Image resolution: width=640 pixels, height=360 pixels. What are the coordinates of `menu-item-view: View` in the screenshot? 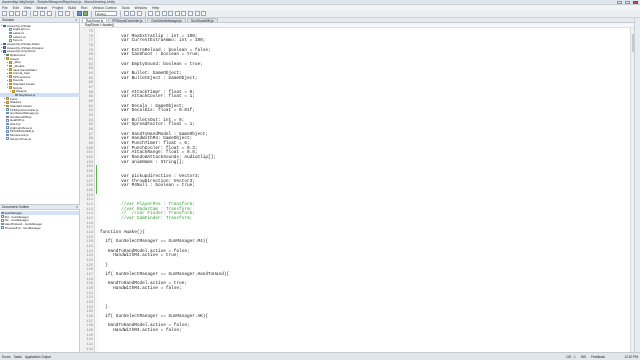 It's located at (28, 8).